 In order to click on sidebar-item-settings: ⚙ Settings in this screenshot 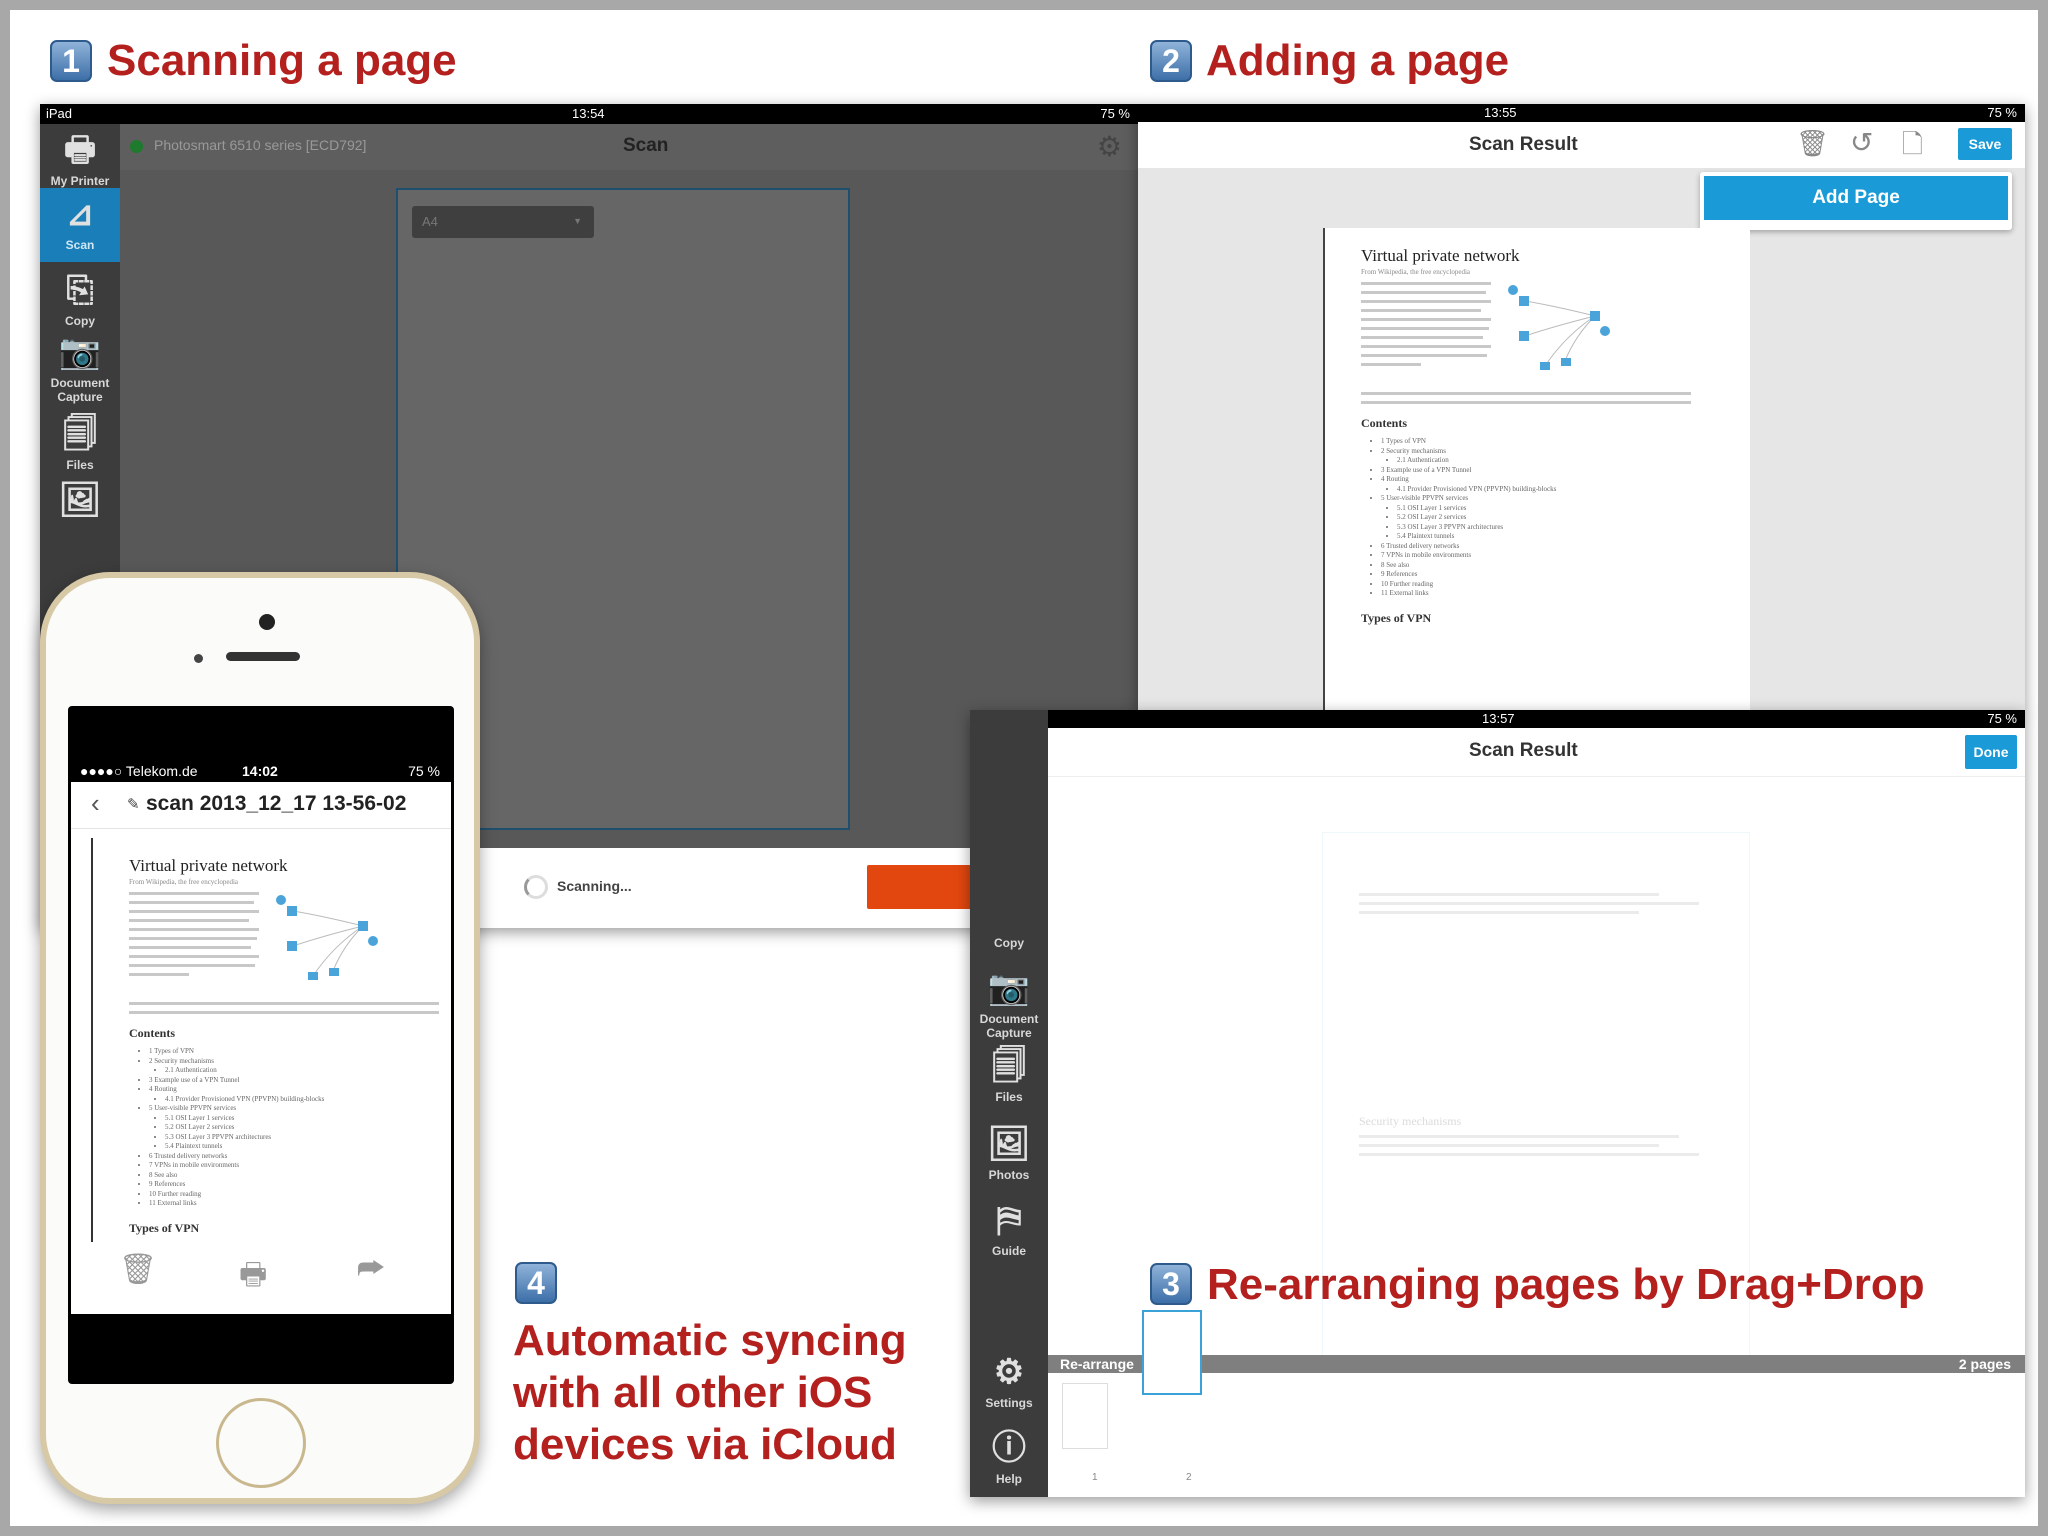, I will do `click(1009, 1381)`.